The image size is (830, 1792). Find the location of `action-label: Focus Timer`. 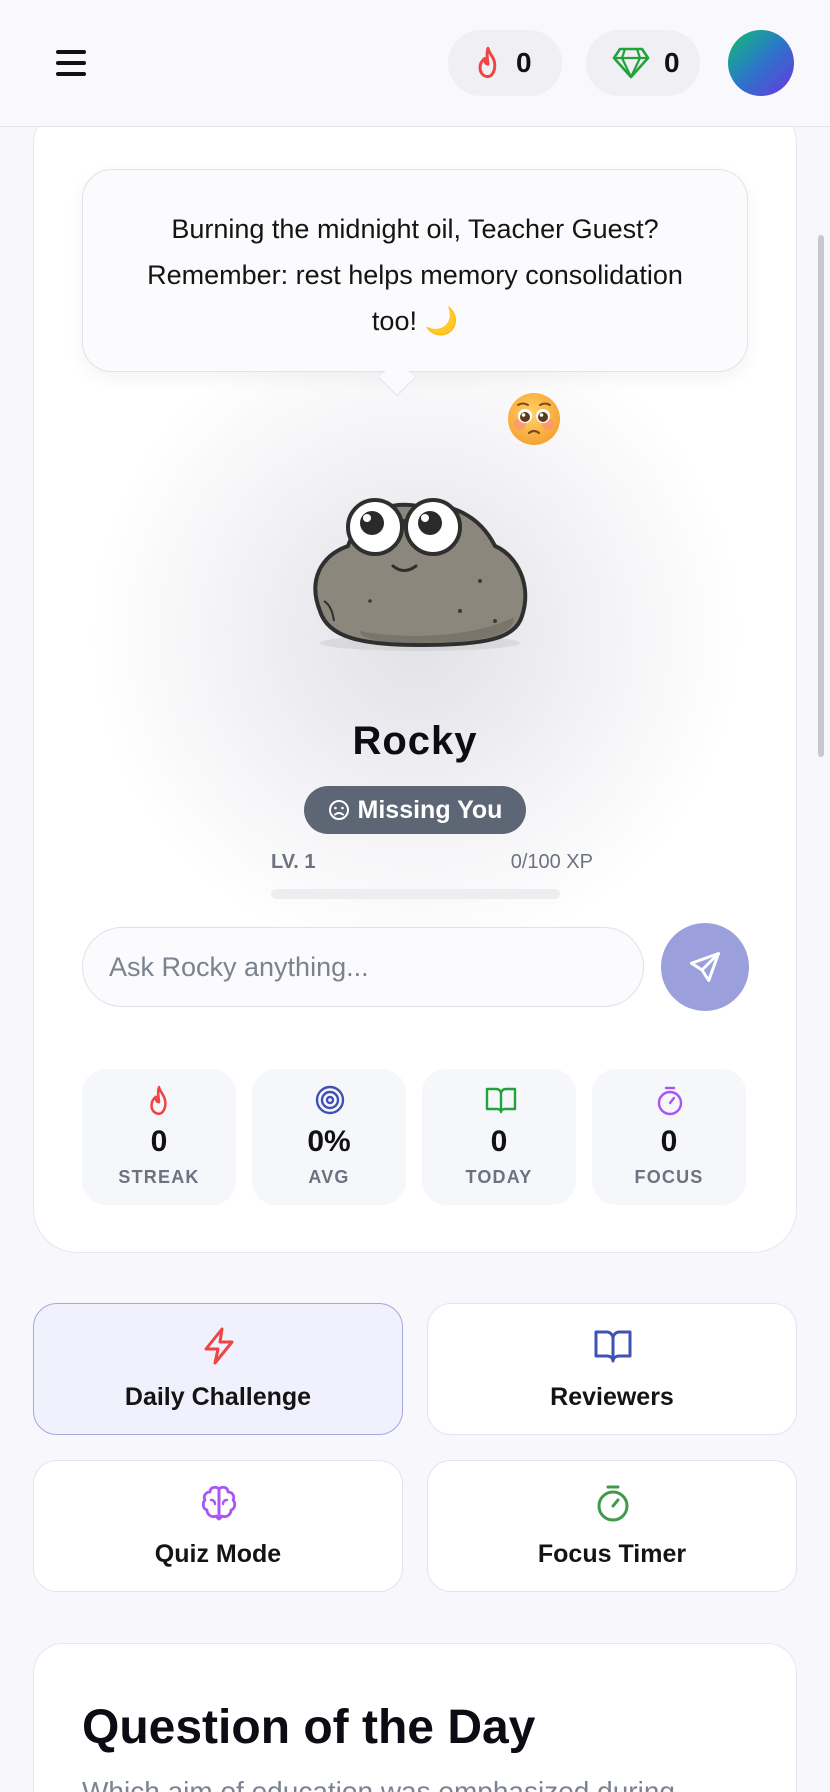

action-label: Focus Timer is located at coordinates (612, 1554).